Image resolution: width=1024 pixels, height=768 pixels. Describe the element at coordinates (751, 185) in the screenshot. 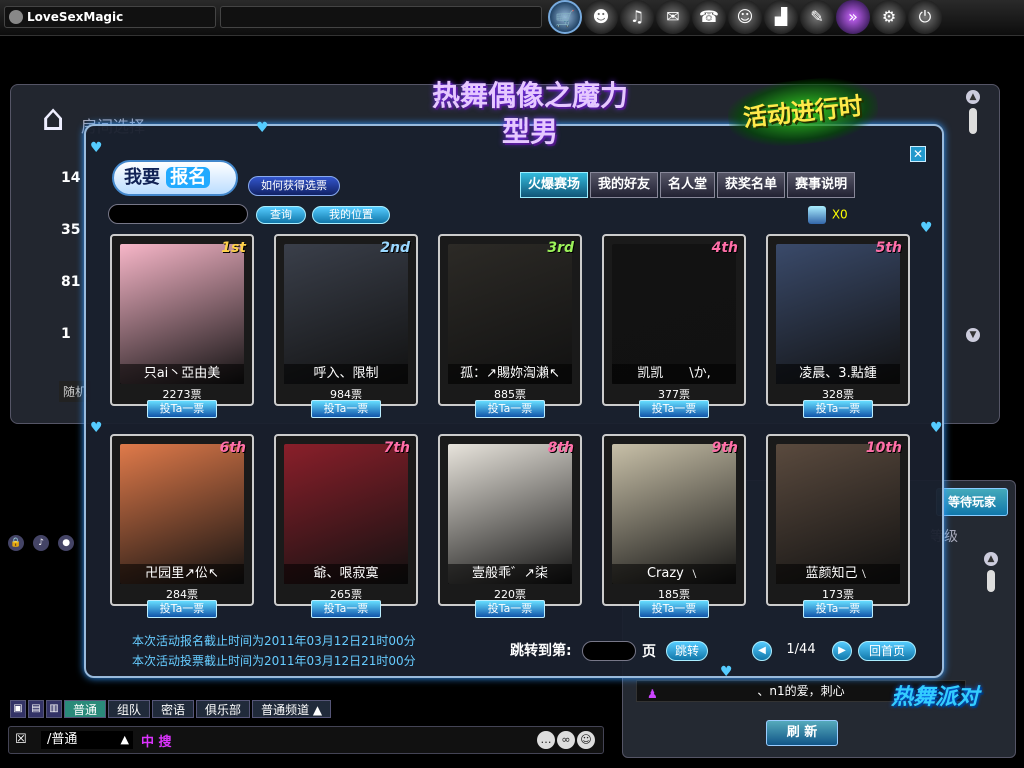

I see `tab-winners: 获奖名单` at that location.